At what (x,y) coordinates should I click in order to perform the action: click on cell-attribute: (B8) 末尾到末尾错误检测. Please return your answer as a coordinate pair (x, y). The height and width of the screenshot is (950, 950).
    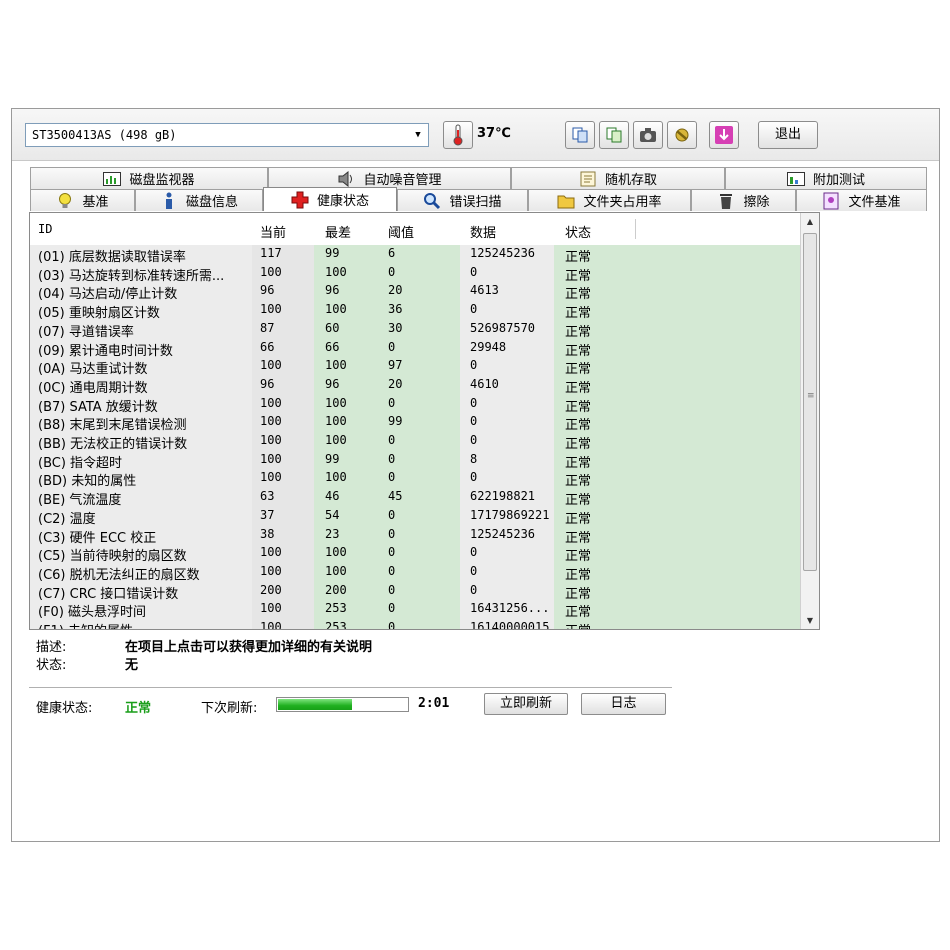
    Looking at the image, I should click on (112, 426).